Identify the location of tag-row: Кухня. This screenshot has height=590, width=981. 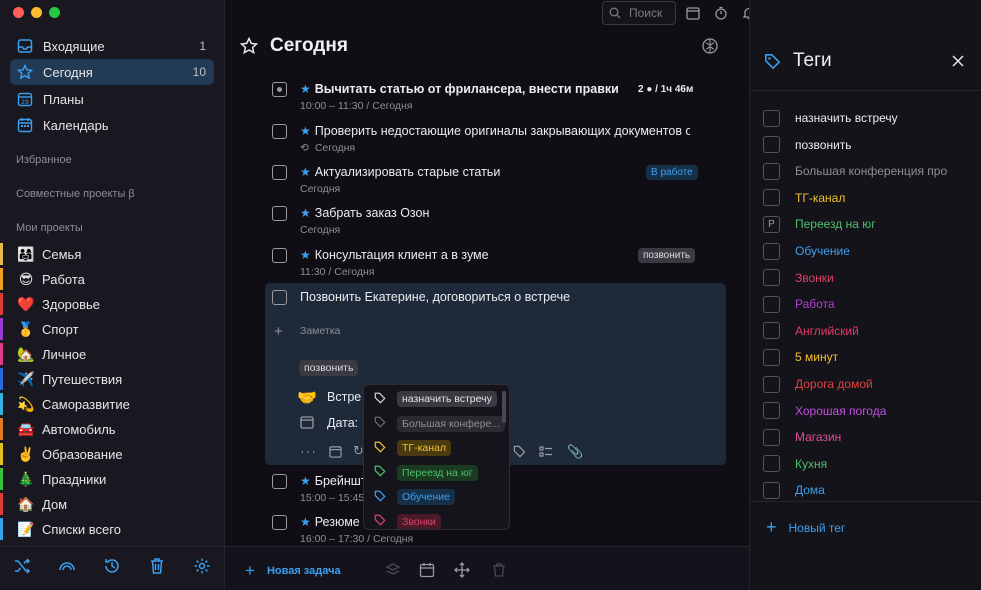
(863, 464).